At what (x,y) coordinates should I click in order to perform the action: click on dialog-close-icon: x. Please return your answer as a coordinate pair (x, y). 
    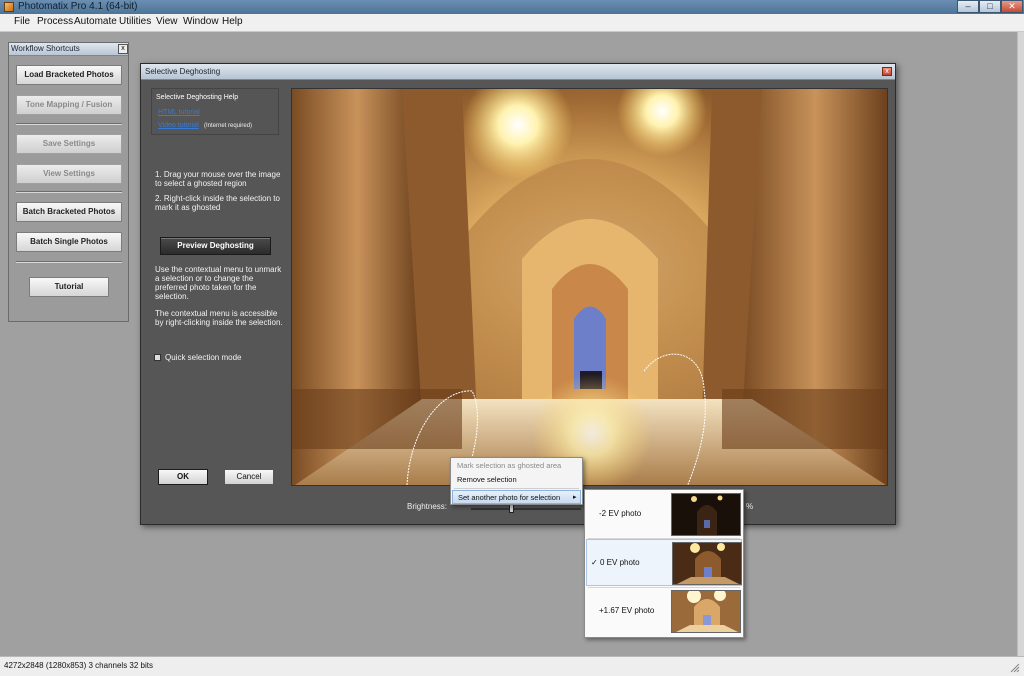
    Looking at the image, I should click on (887, 71).